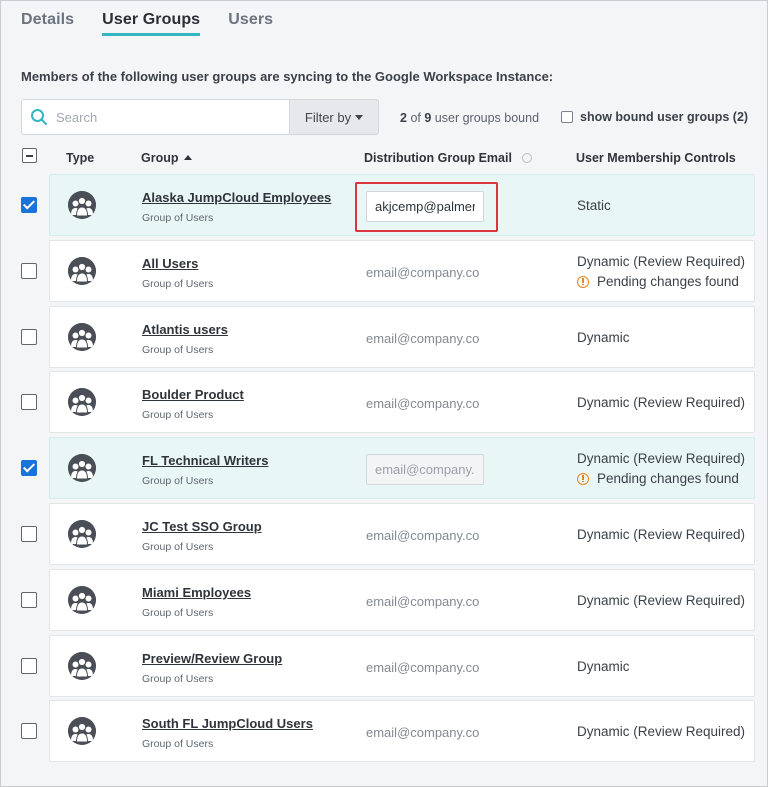  Describe the element at coordinates (567, 117) in the screenshot. I see `show-bound-checkbox` at that location.